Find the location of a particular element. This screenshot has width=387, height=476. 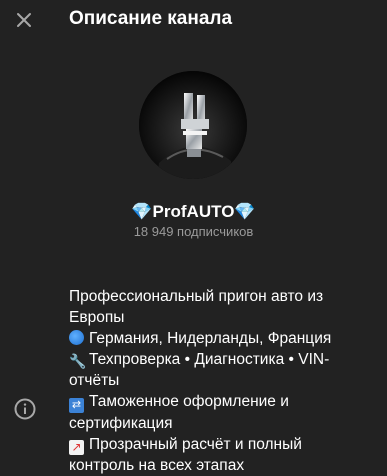

description-line: Германия, Нидерланды, Франция is located at coordinates (219, 338).